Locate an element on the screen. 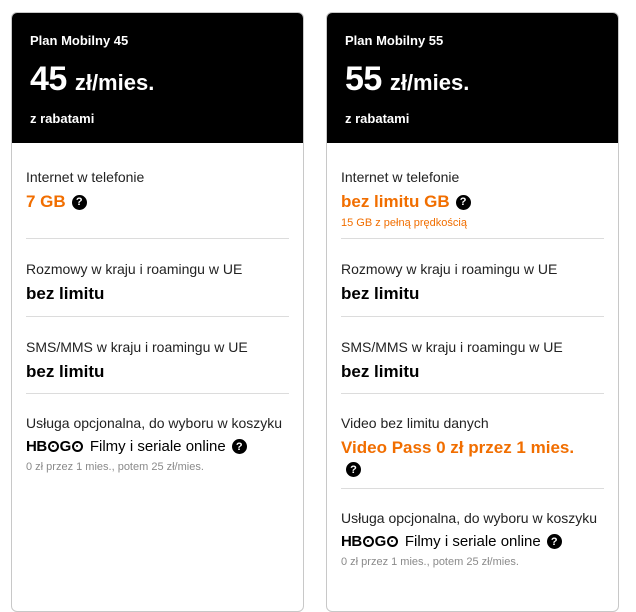 Image resolution: width=636 pixels, height=612 pixels. price-row: 55 zł/mies. is located at coordinates (472, 79).